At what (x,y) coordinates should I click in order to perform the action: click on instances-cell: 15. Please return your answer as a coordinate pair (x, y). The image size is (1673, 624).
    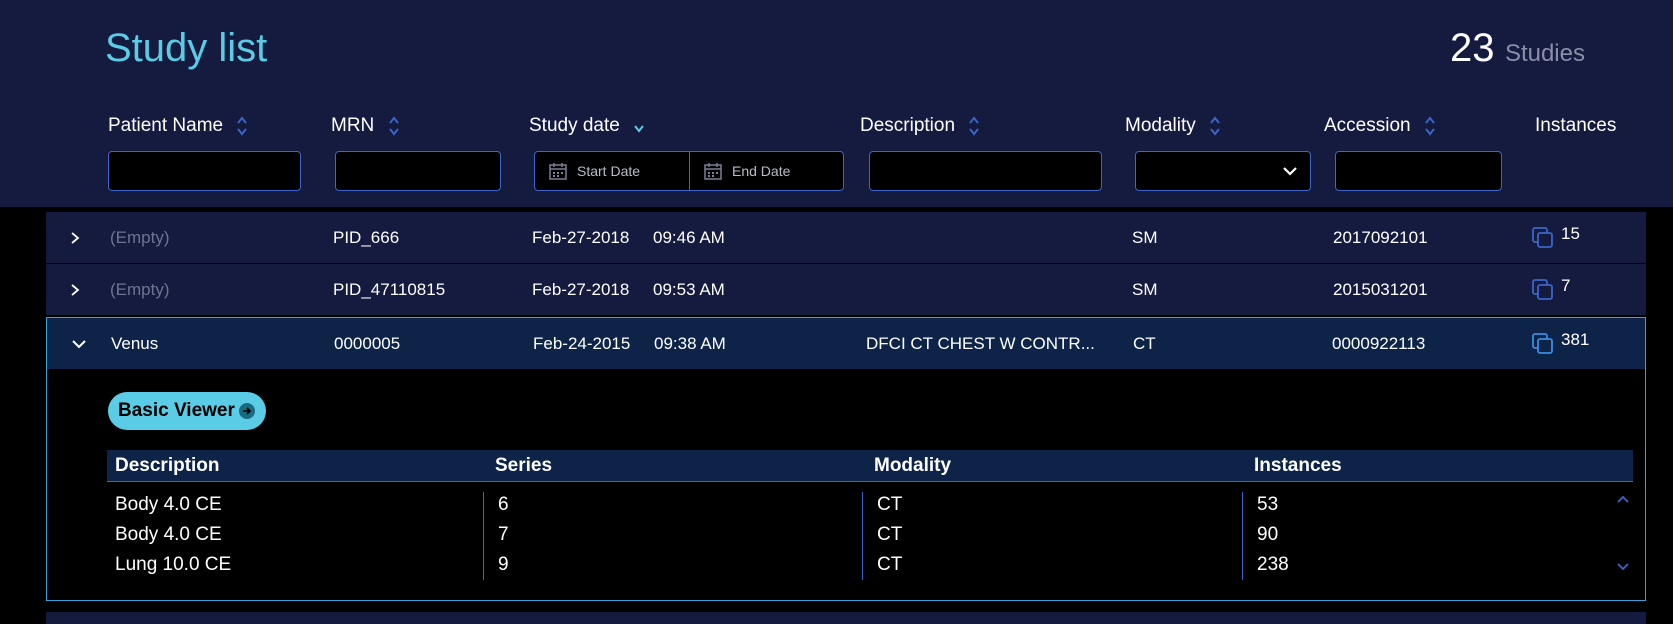
    Looking at the image, I should click on (1570, 233).